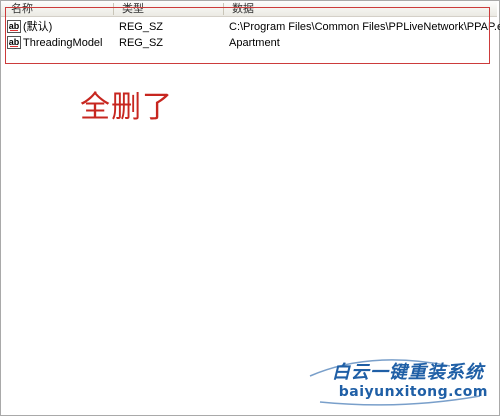 This screenshot has width=500, height=416. What do you see at coordinates (413, 392) in the screenshot?
I see `watermark-url: baiyunxitong.com` at bounding box center [413, 392].